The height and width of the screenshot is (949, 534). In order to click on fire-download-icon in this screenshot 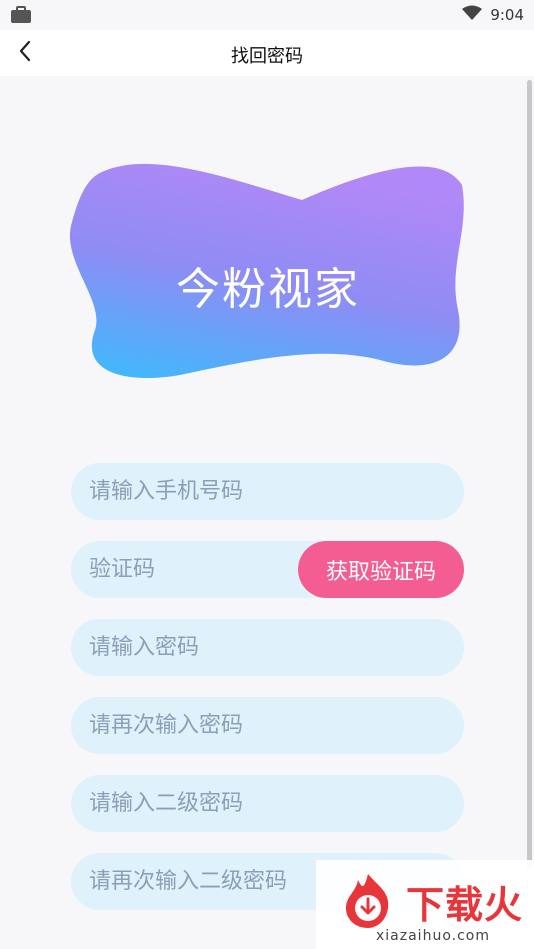, I will do `click(368, 900)`.